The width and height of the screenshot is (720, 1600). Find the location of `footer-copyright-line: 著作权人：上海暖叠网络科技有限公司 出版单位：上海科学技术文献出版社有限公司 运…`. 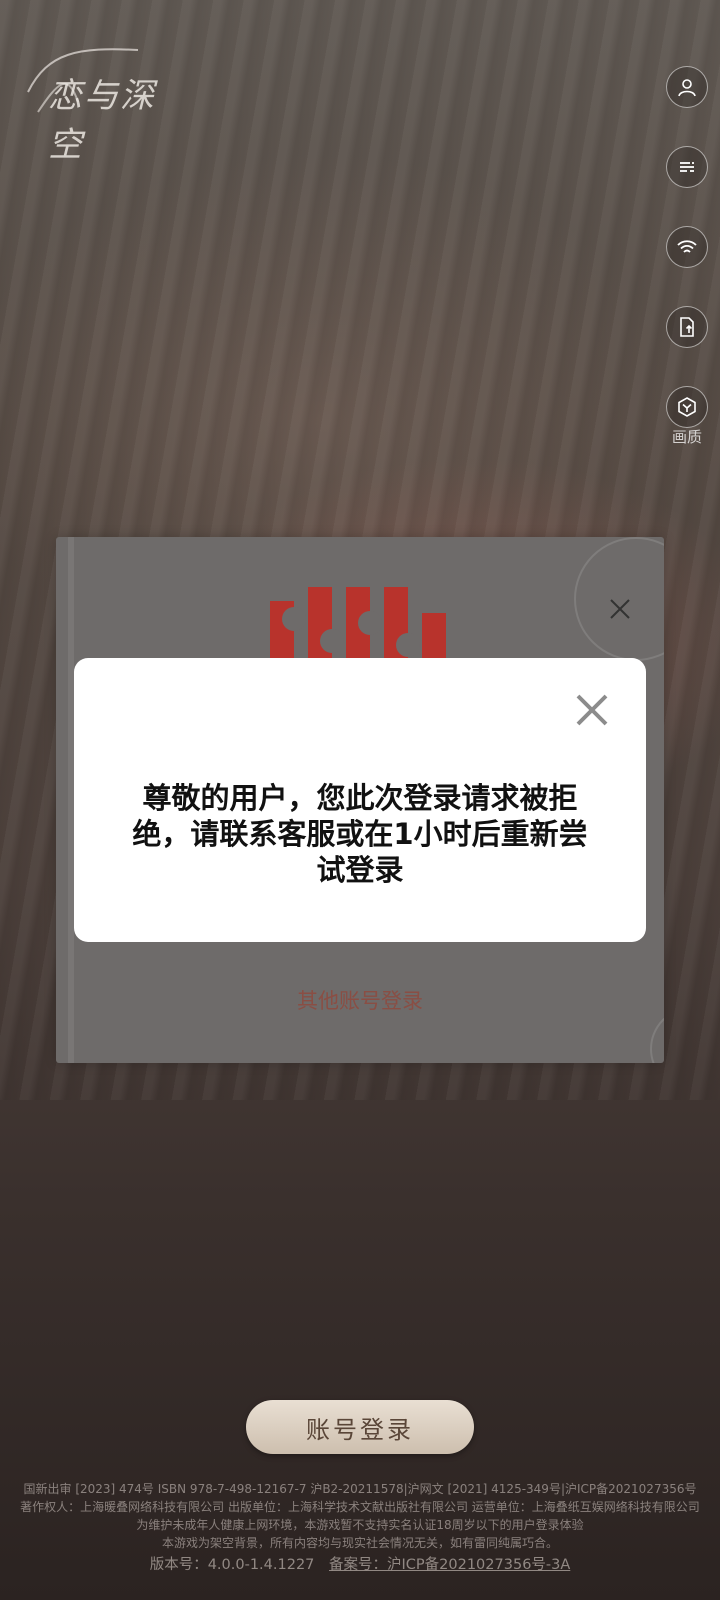

footer-copyright-line: 著作权人：上海暖叠网络科技有限公司 出版单位：上海科学技术文献出版社有限公司 运… is located at coordinates (360, 1507).